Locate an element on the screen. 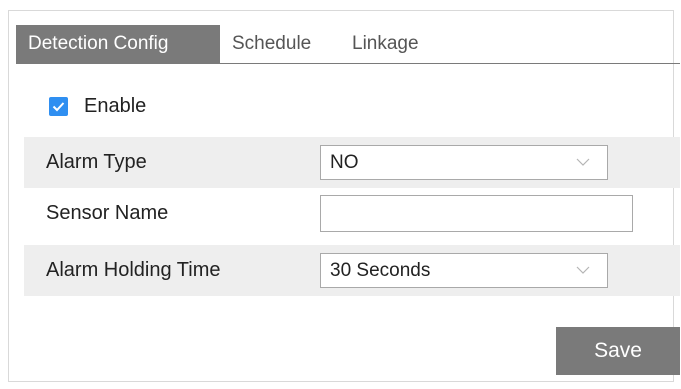 This screenshot has width=681, height=389. enable-checkbox is located at coordinates (58, 106).